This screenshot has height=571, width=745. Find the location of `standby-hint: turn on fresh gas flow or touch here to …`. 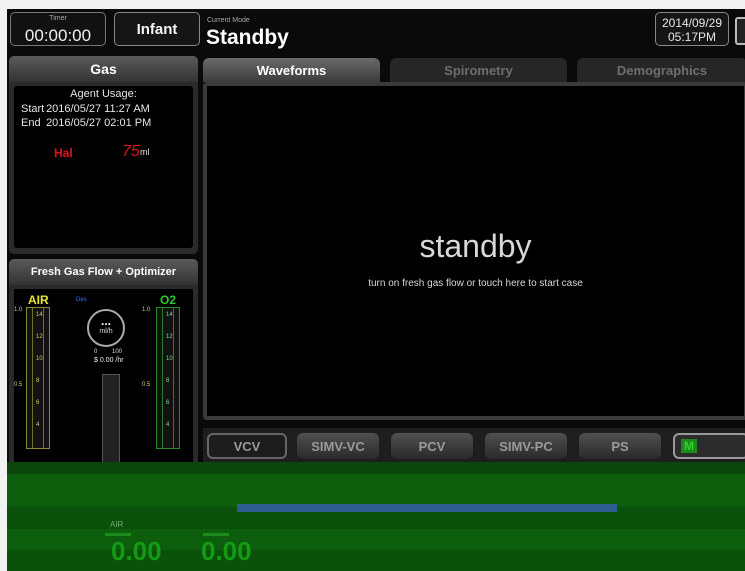

standby-hint: turn on fresh gas flow or touch here to … is located at coordinates (475, 283).